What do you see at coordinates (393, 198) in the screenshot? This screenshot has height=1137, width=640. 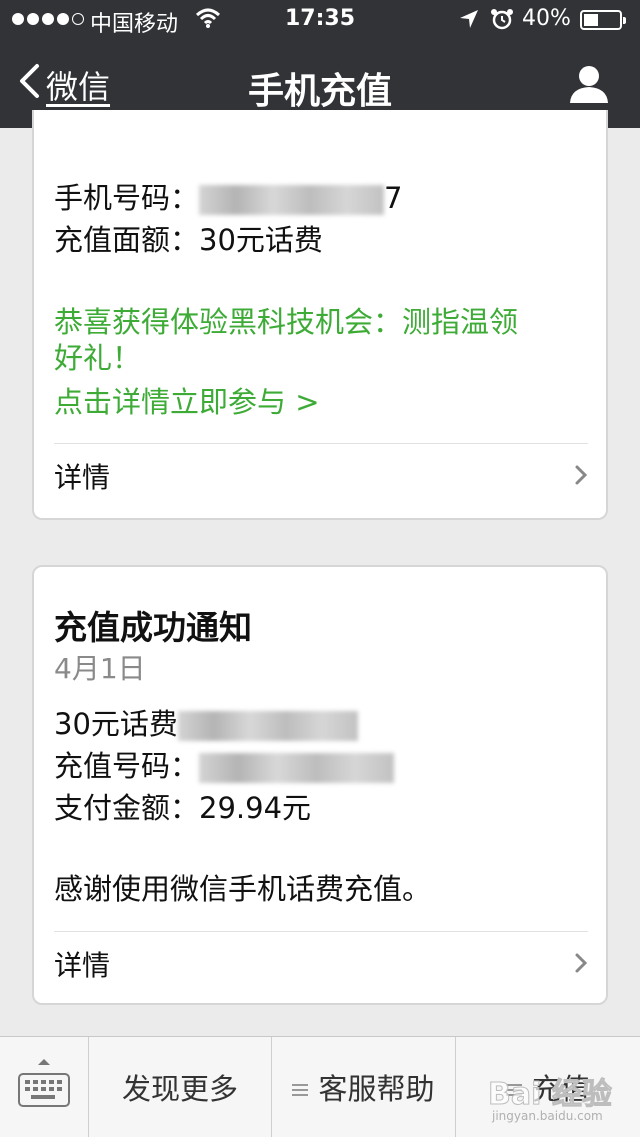 I see `phone-number-visible: 7` at bounding box center [393, 198].